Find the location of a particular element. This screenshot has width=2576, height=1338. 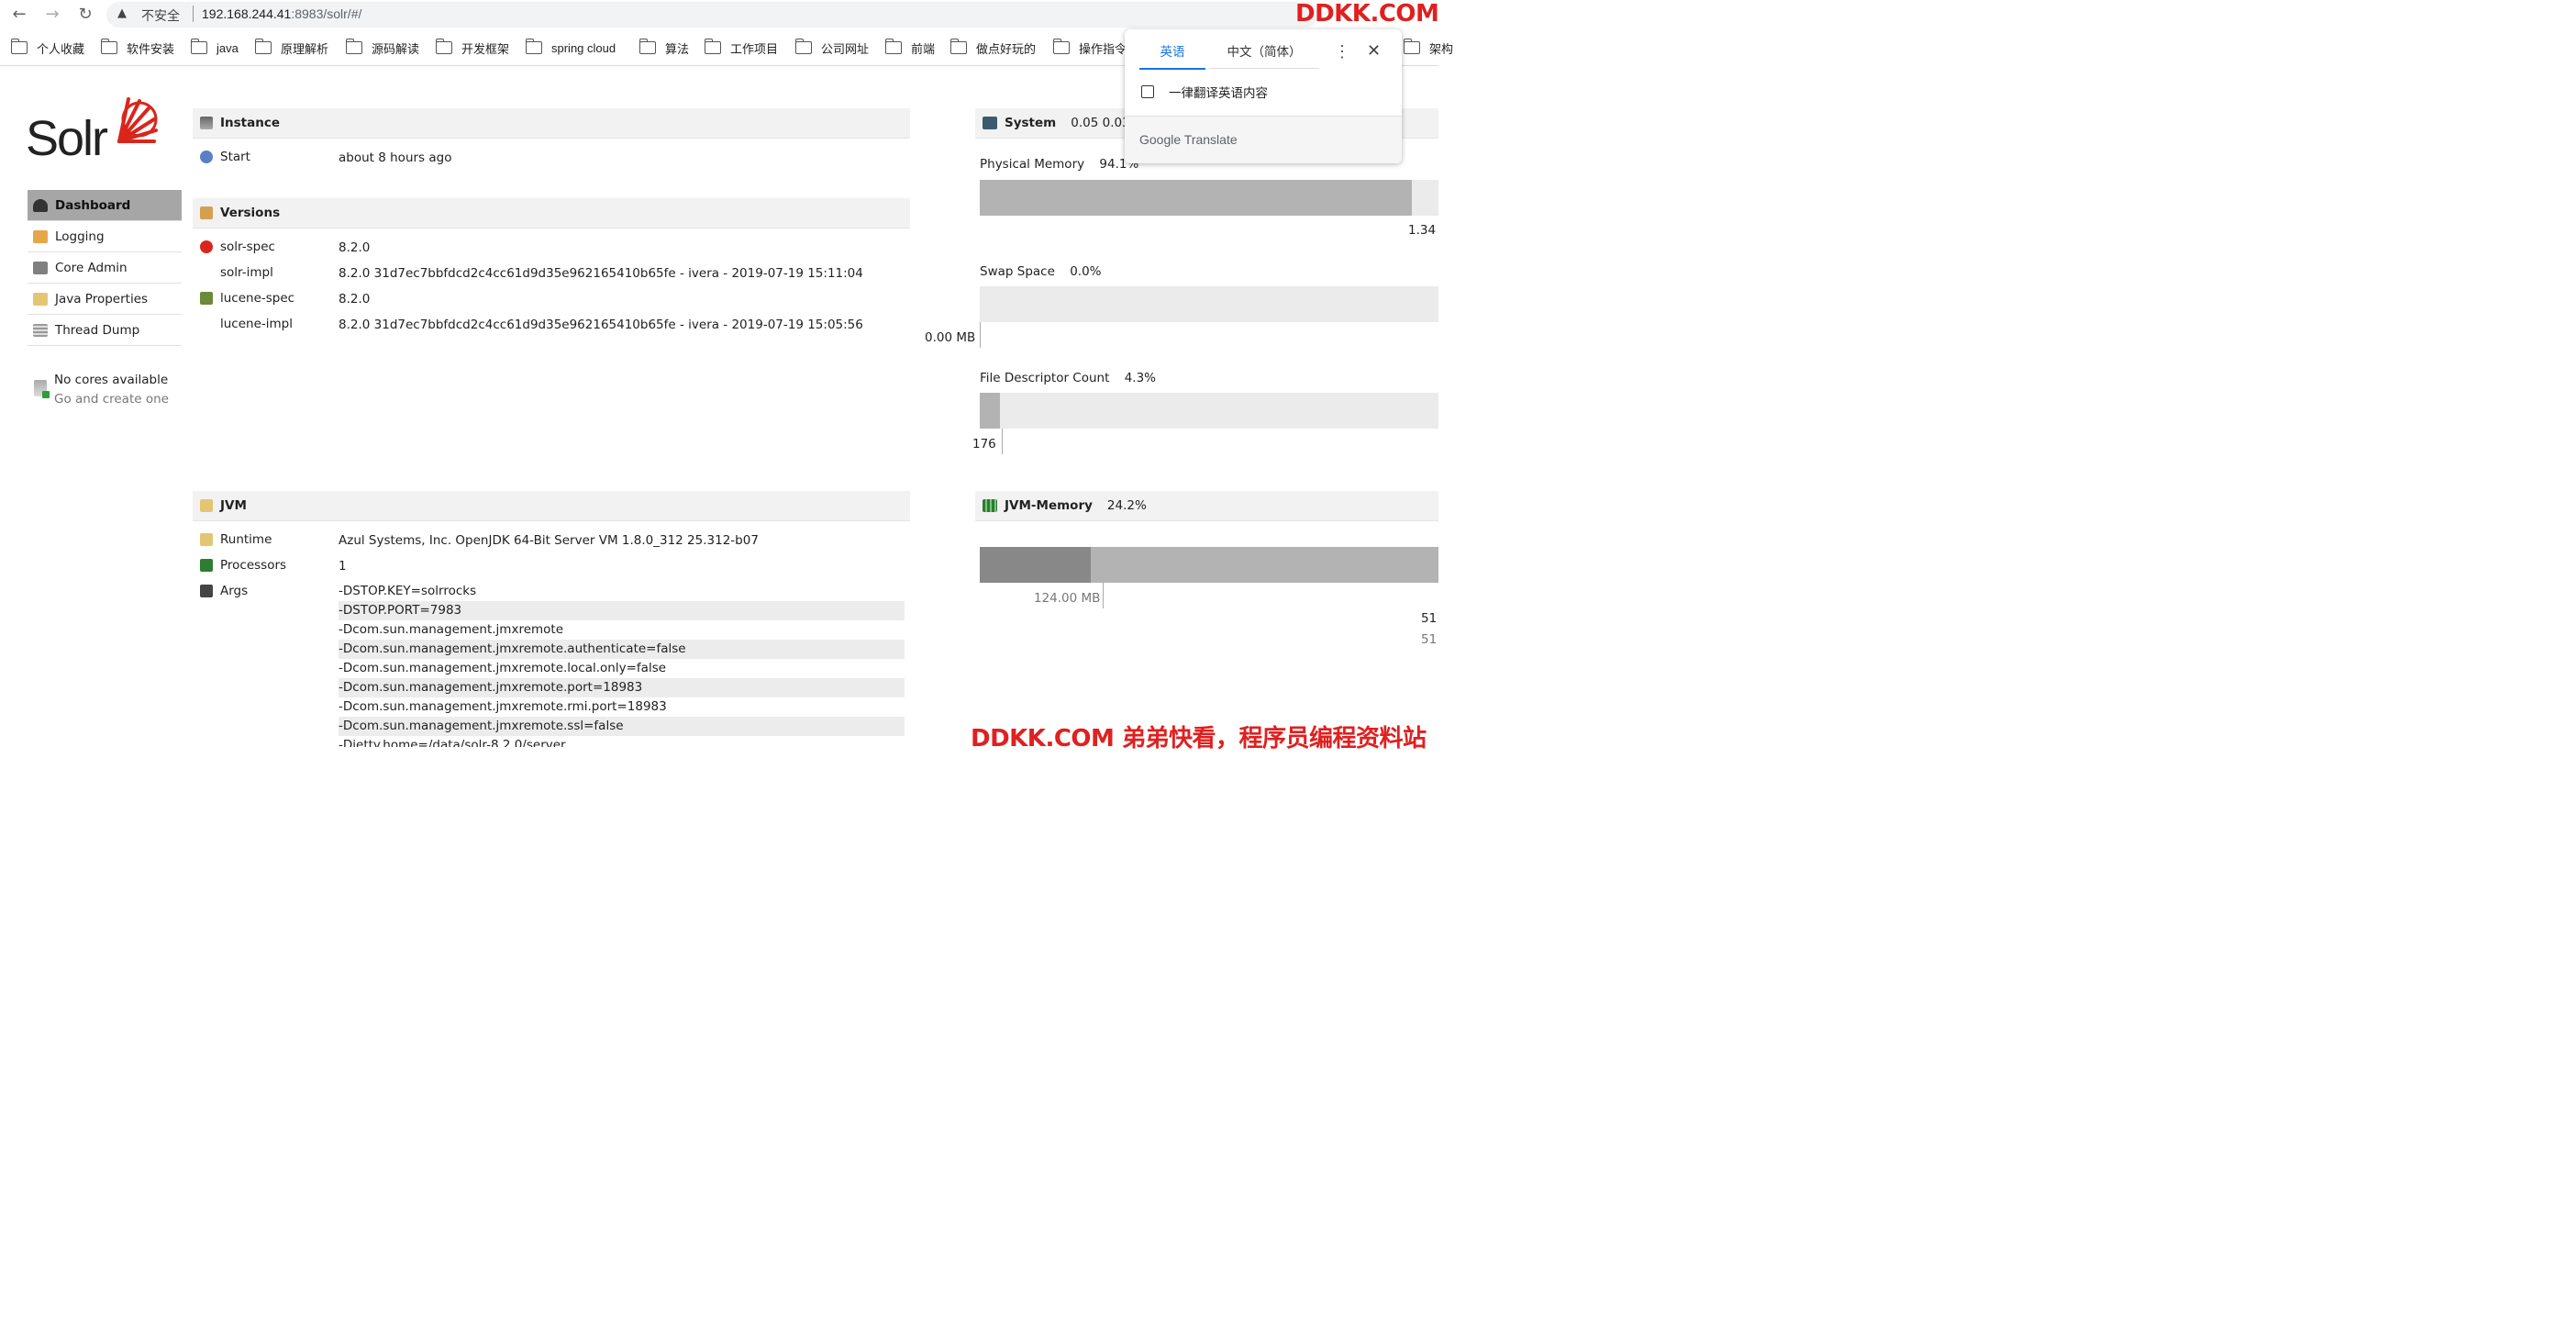

security-label: 不安全 is located at coordinates (160, 15).